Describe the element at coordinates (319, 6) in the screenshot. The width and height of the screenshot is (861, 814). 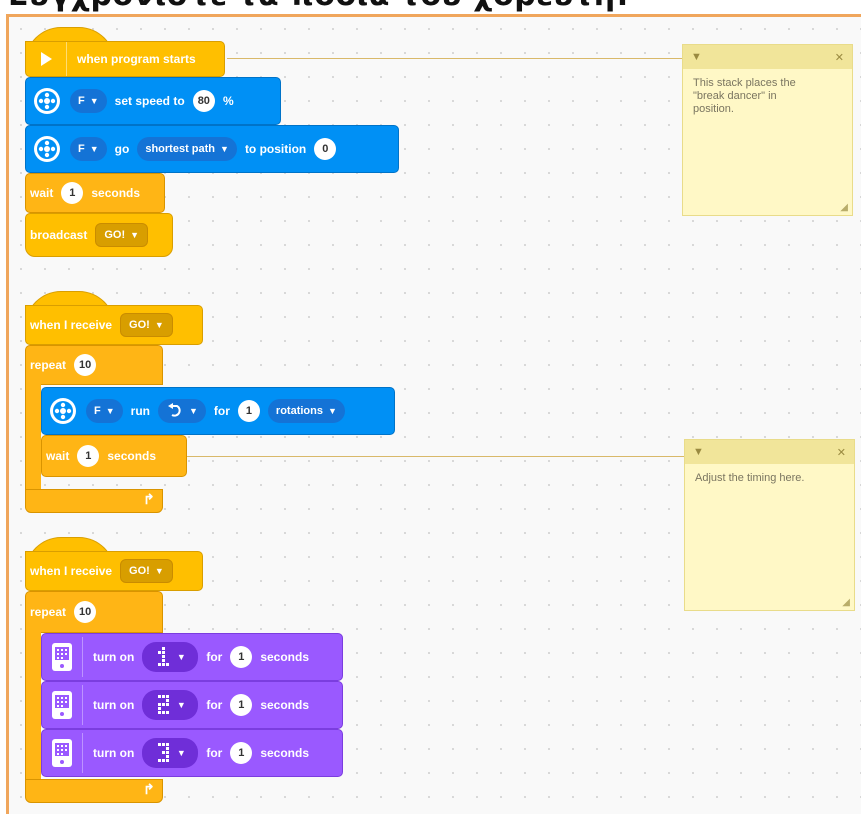
I see `page-title: Συγχρονίστε τα πόδια του χορευτή!` at that location.